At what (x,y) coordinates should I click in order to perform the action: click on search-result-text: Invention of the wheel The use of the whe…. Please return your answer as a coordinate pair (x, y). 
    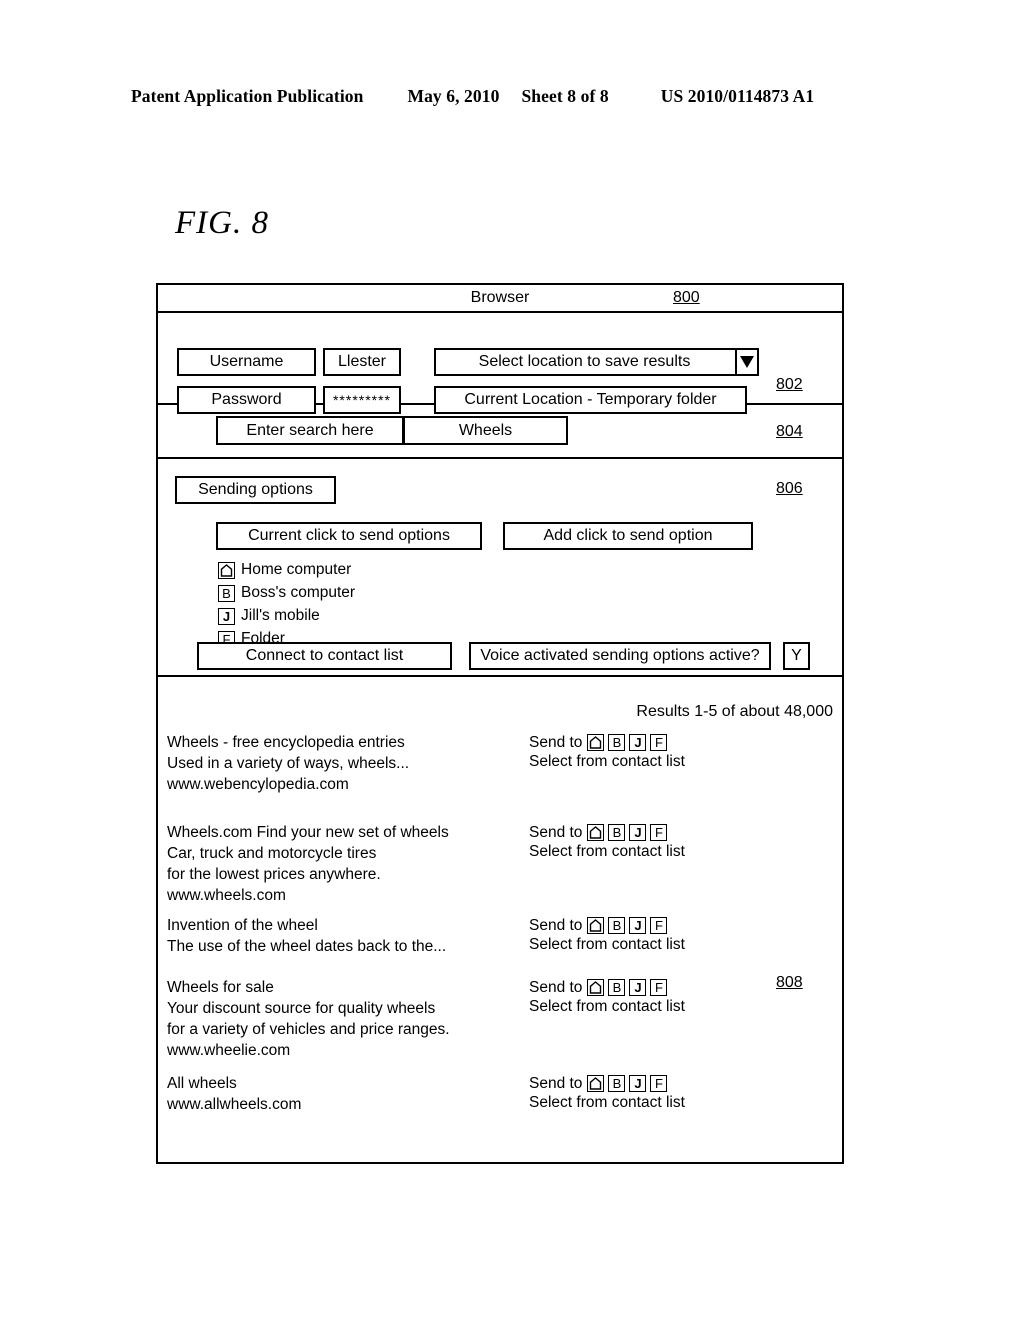
    Looking at the image, I should click on (347, 936).